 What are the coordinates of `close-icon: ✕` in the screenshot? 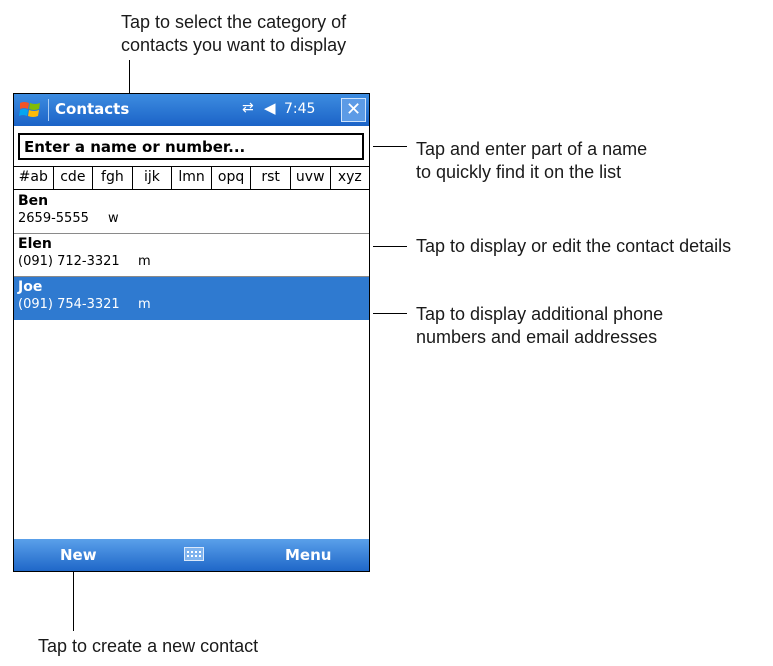 It's located at (353, 109).